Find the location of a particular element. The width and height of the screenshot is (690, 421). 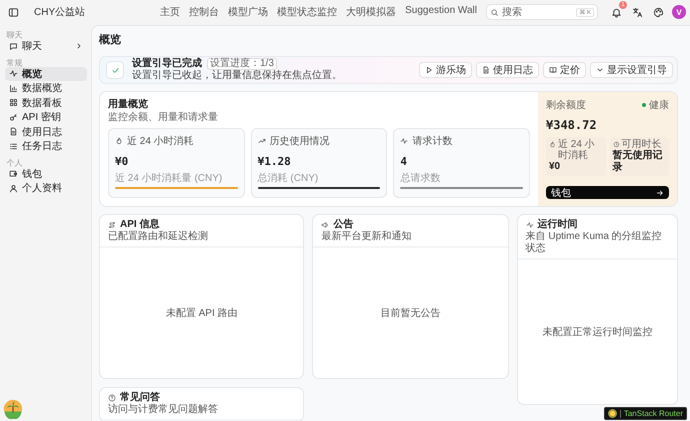

sidebar-item: API 密钥 is located at coordinates (46, 117).